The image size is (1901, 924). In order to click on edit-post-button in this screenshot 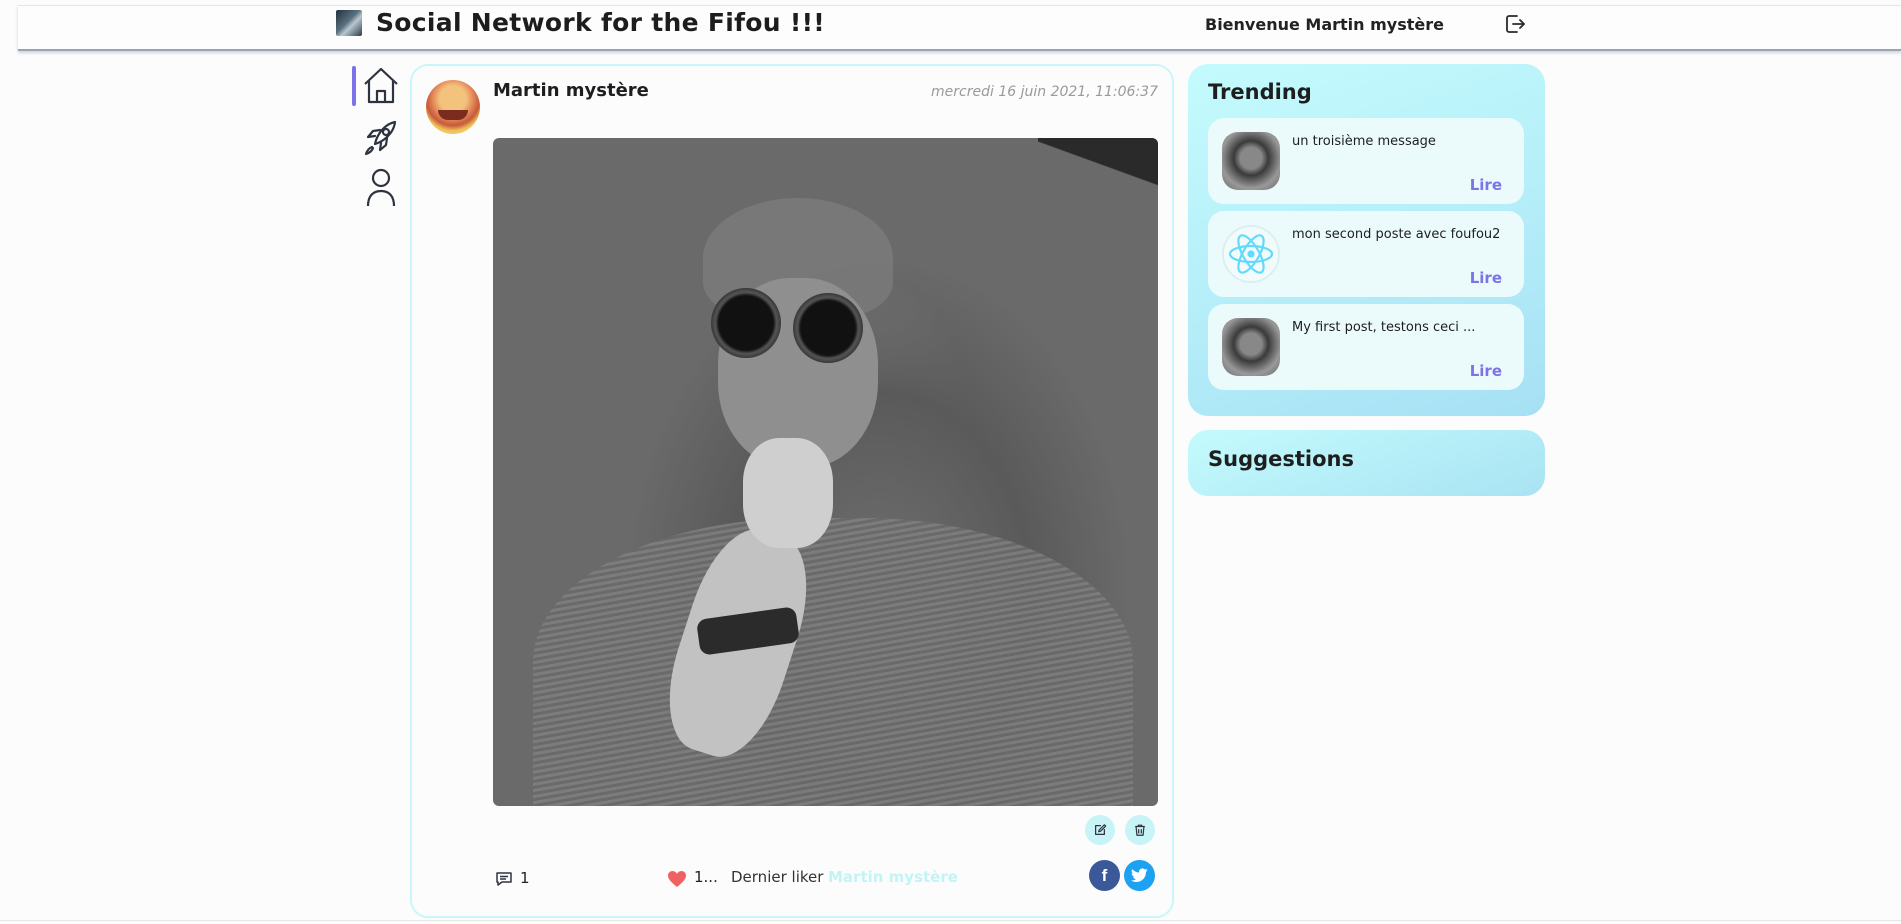, I will do `click(1100, 830)`.